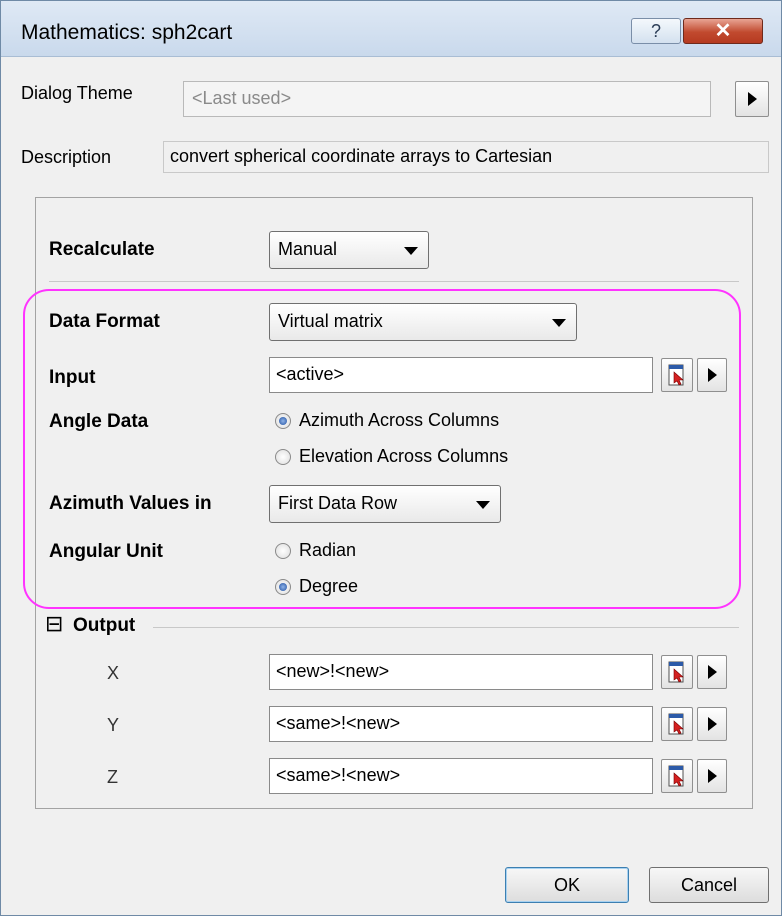  I want to click on window-title: Mathematics: sph2cart, so click(127, 32).